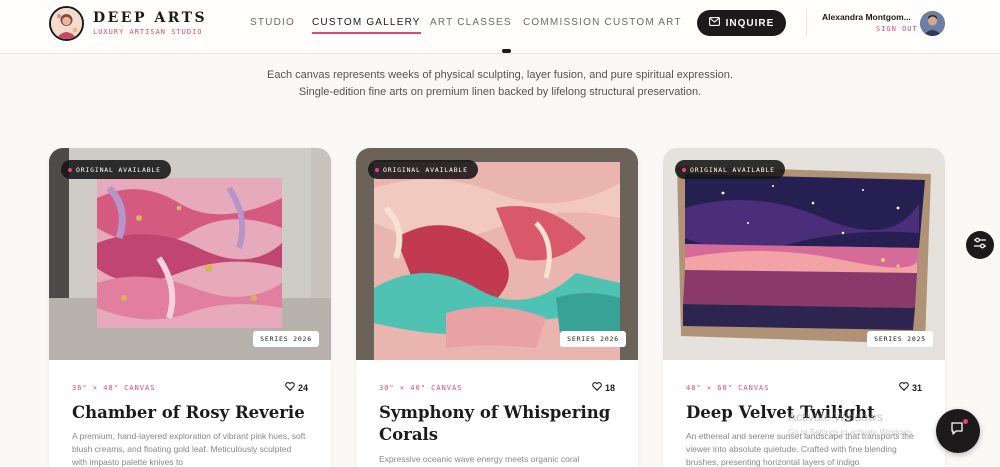  I want to click on filter-icon, so click(980, 245).